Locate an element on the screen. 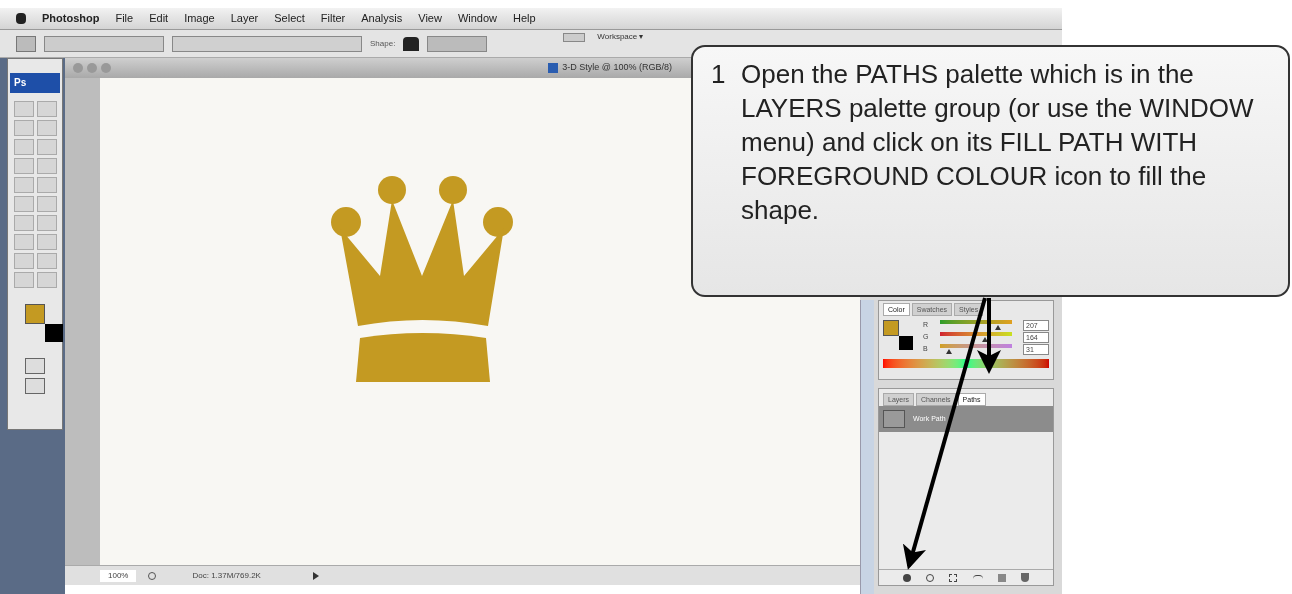 The height and width of the screenshot is (594, 1292). new-path-icon is located at coordinates (1001, 577).